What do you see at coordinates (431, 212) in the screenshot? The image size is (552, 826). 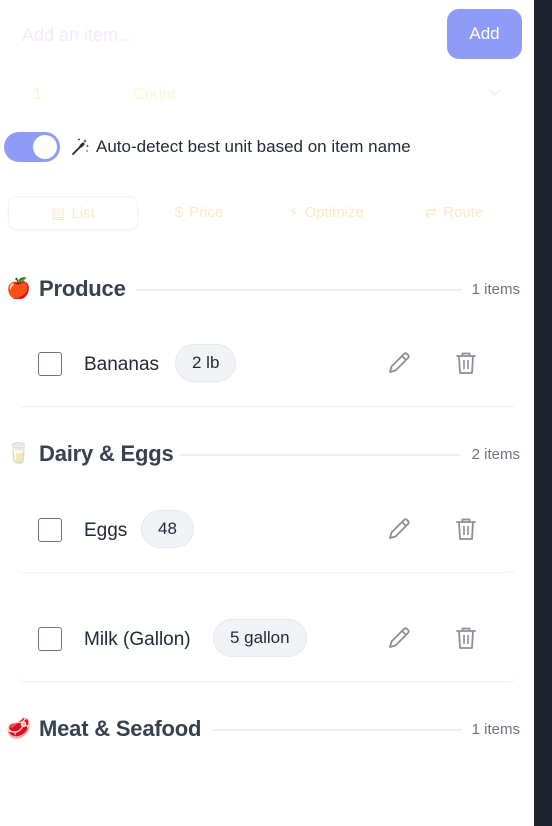 I see `route-icon: ⇄` at bounding box center [431, 212].